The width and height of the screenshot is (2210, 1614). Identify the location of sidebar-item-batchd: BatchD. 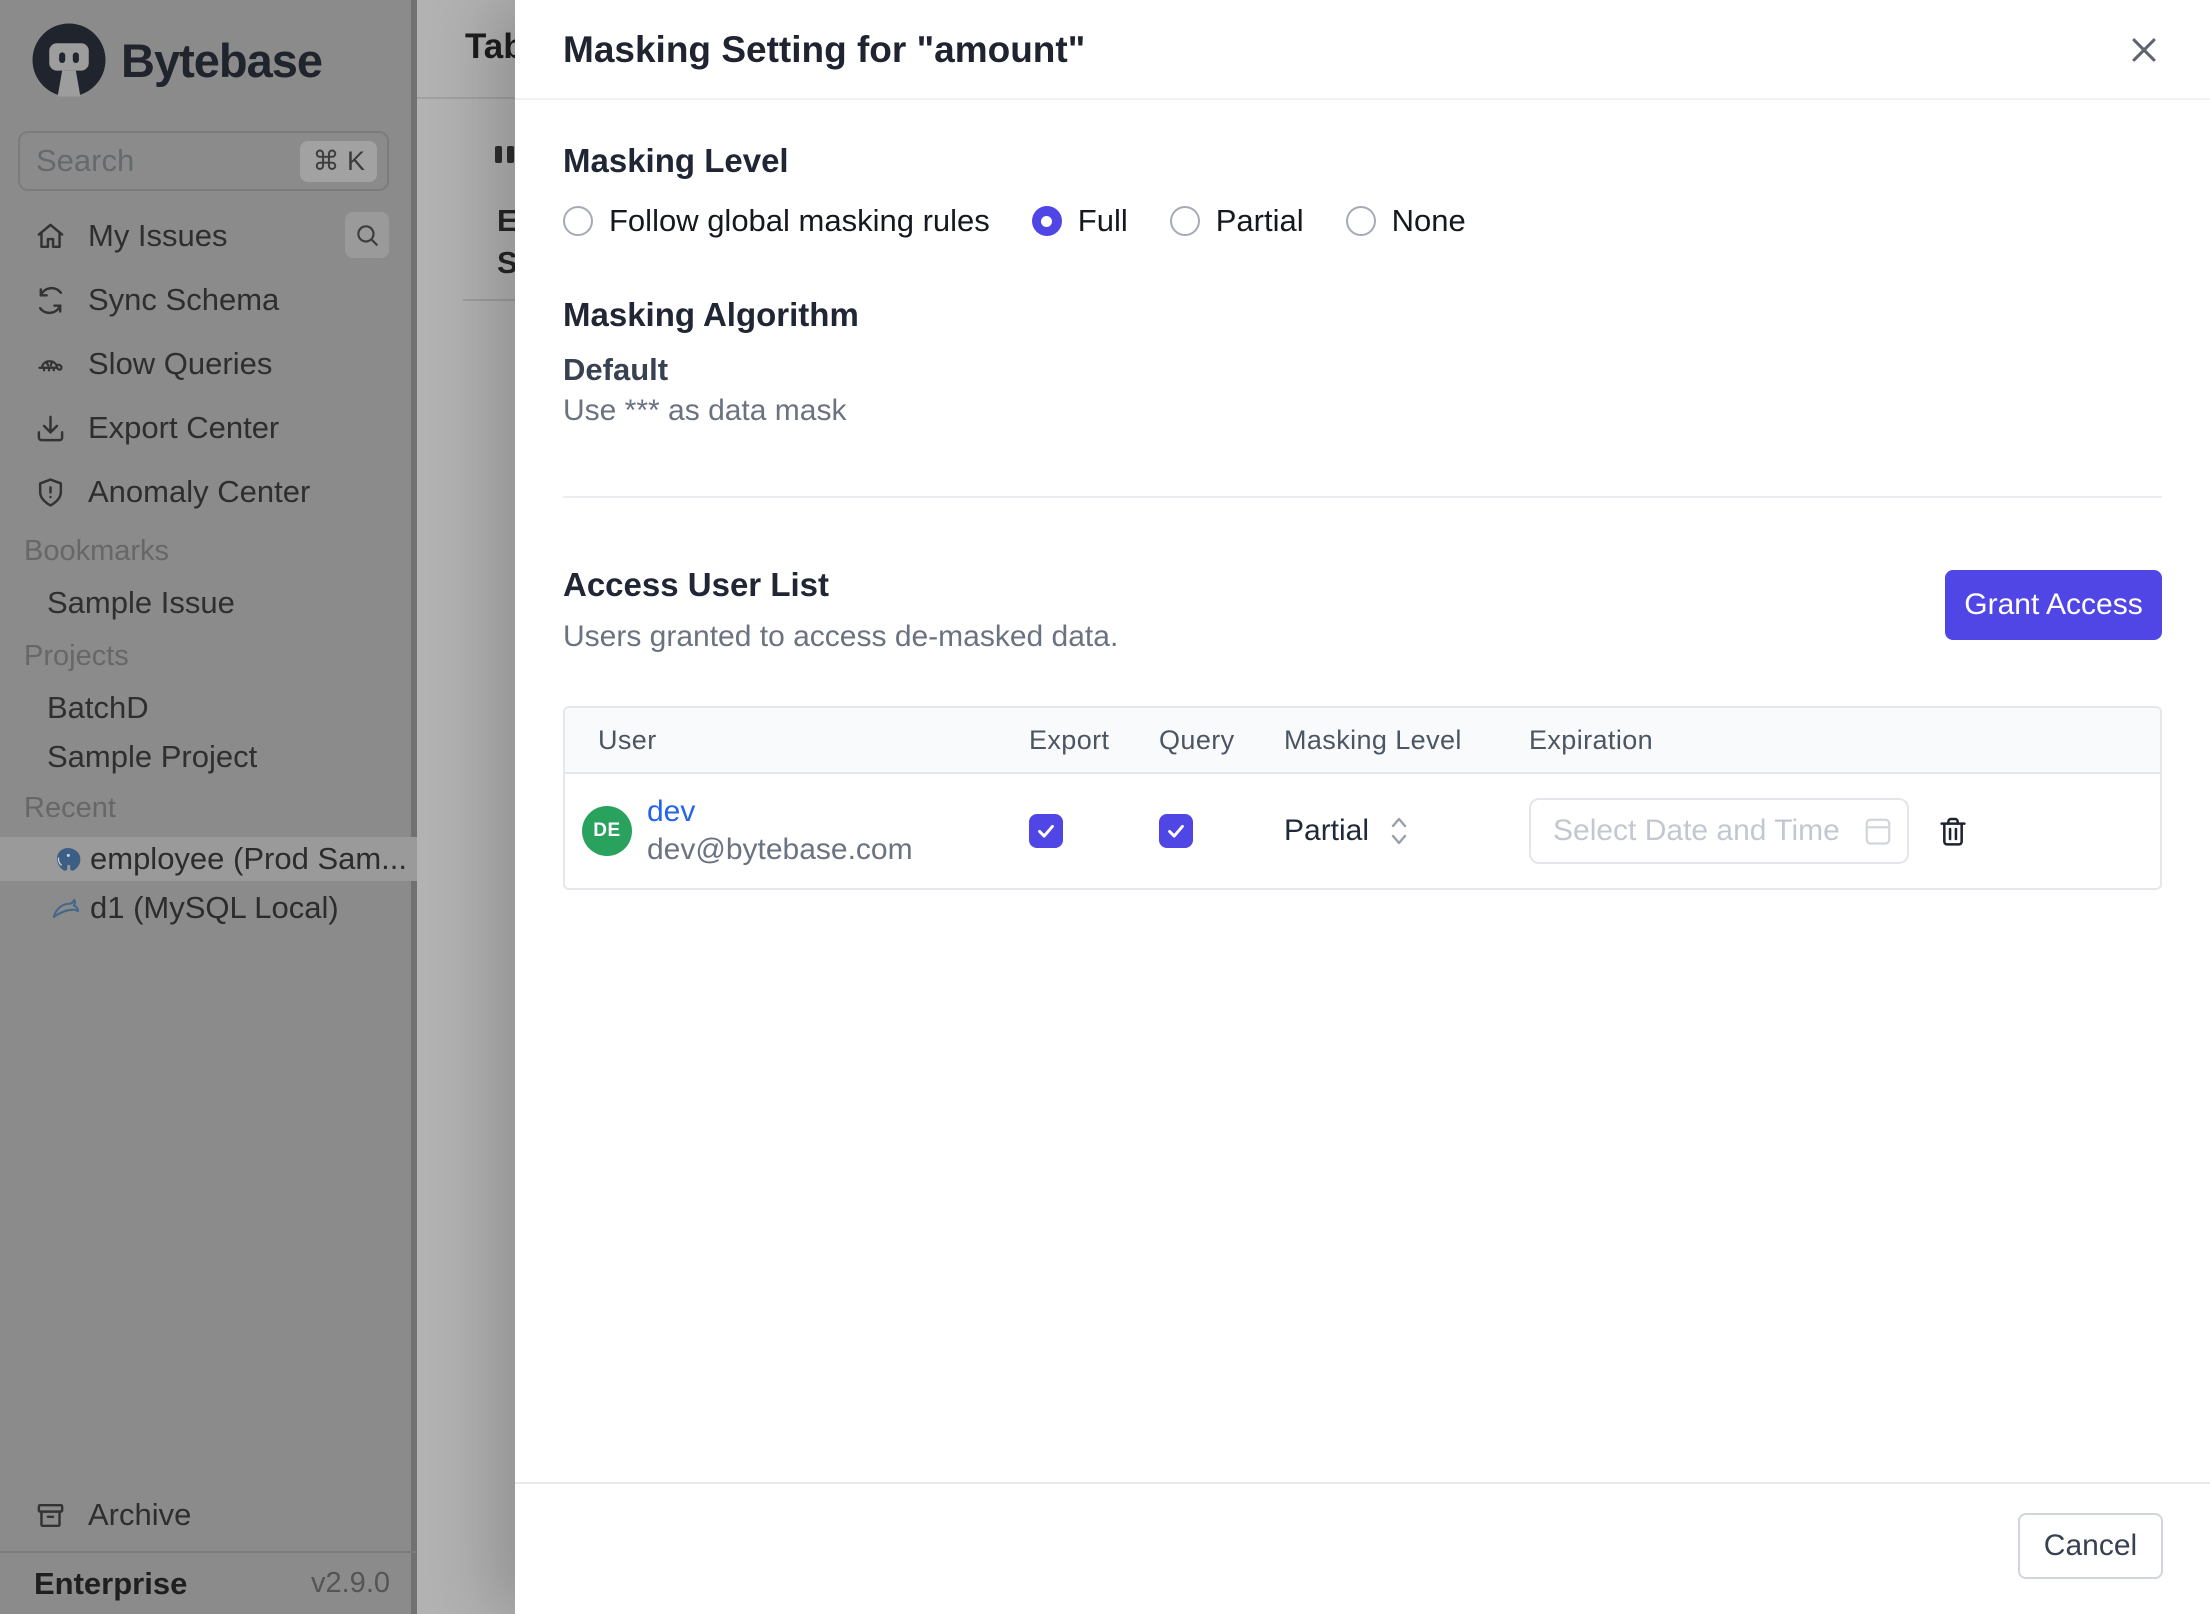
(98, 708).